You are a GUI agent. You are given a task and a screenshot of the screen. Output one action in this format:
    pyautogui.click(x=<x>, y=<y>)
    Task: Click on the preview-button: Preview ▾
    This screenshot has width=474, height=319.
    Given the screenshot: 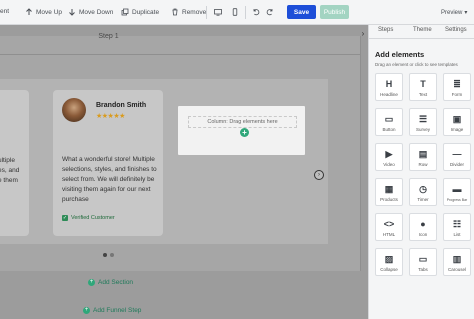 What is the action you would take?
    pyautogui.click(x=454, y=13)
    